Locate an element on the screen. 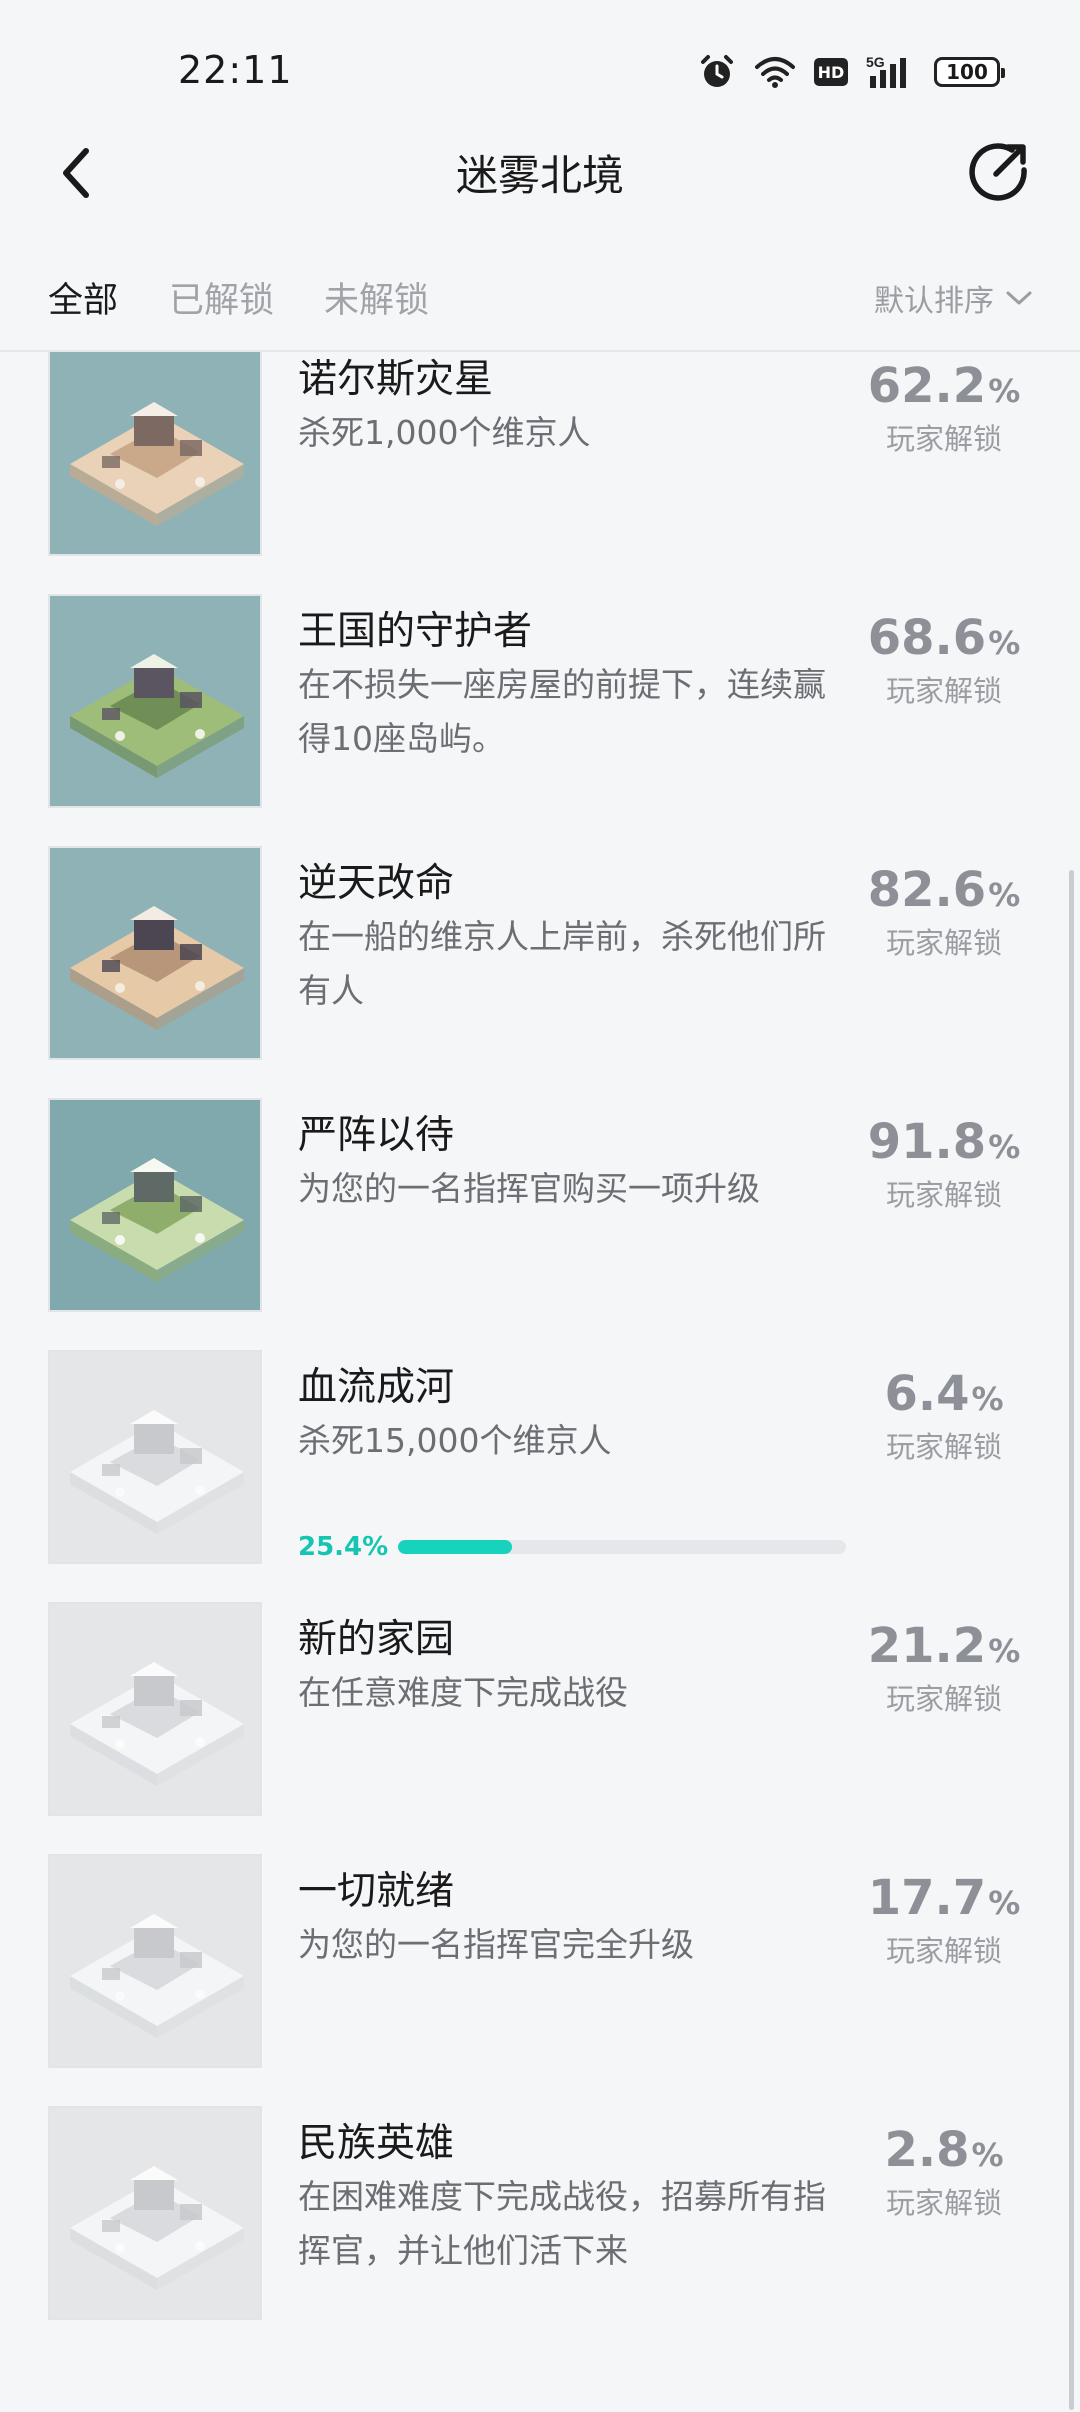  chevron-down-icon is located at coordinates (1019, 298).